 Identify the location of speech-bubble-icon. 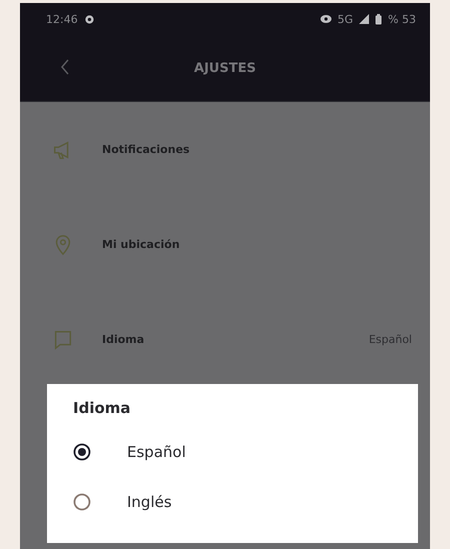
(63, 339).